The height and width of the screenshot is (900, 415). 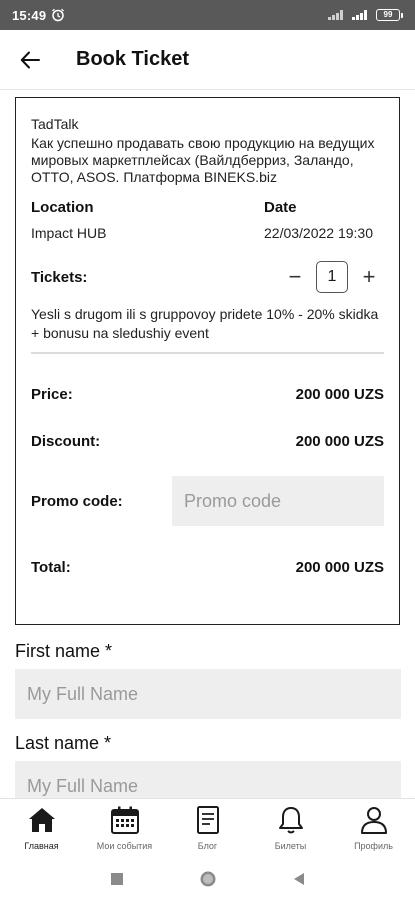 I want to click on square-icon, so click(x=116, y=879).